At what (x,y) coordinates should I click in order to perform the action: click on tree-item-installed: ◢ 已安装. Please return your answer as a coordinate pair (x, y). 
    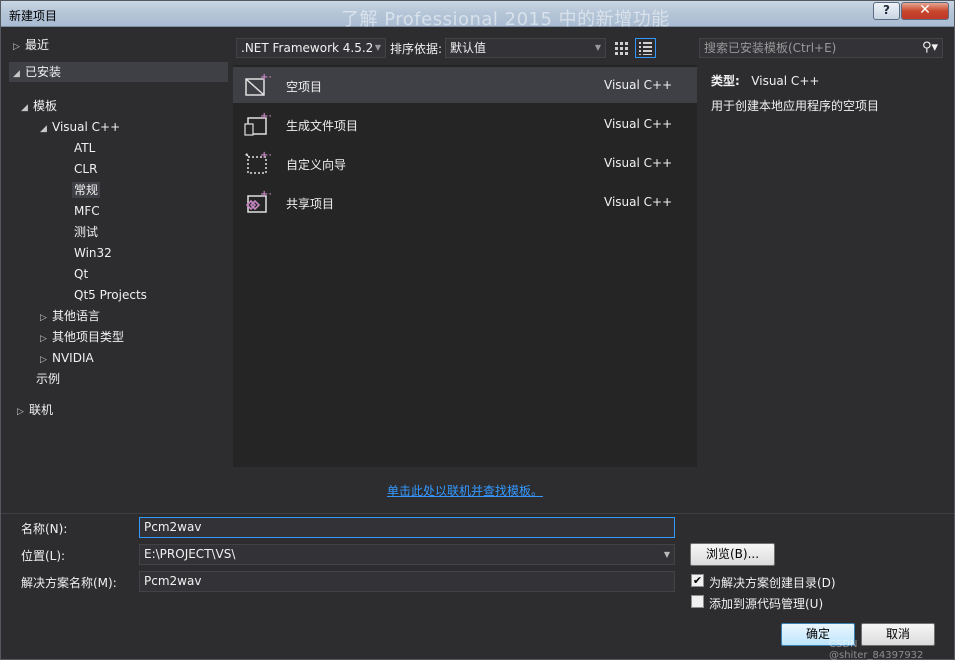
    Looking at the image, I should click on (118, 72).